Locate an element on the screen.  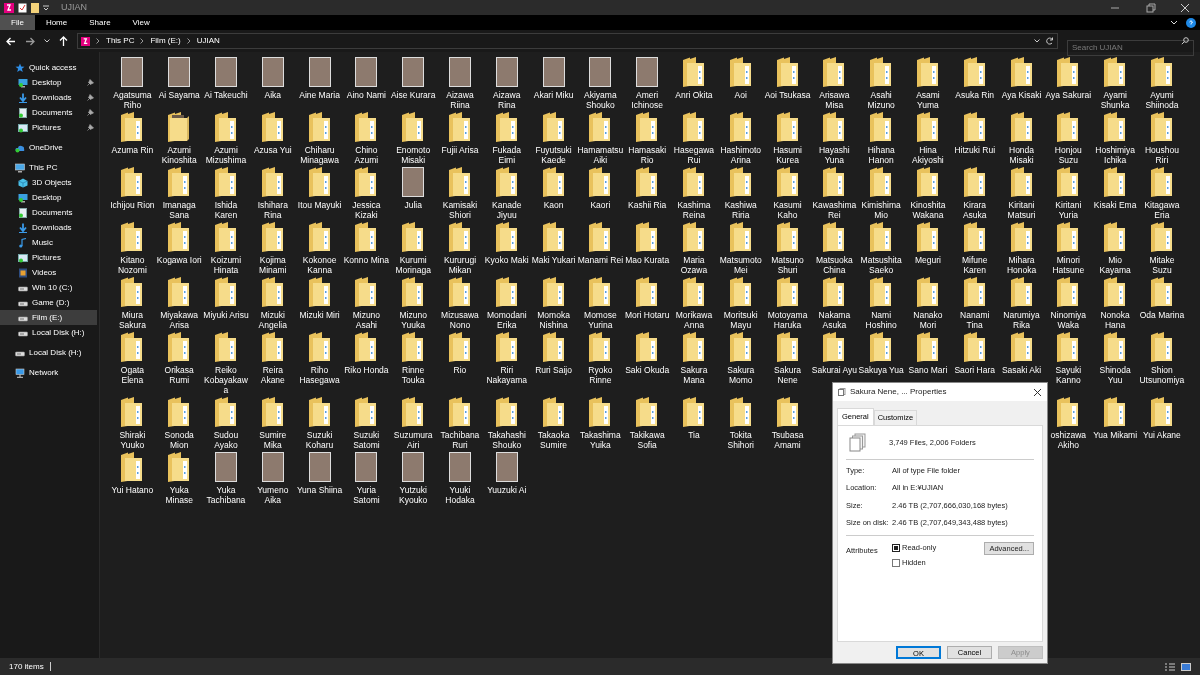
folder-name: Hasumi Kurea is located at coordinates (787, 155).